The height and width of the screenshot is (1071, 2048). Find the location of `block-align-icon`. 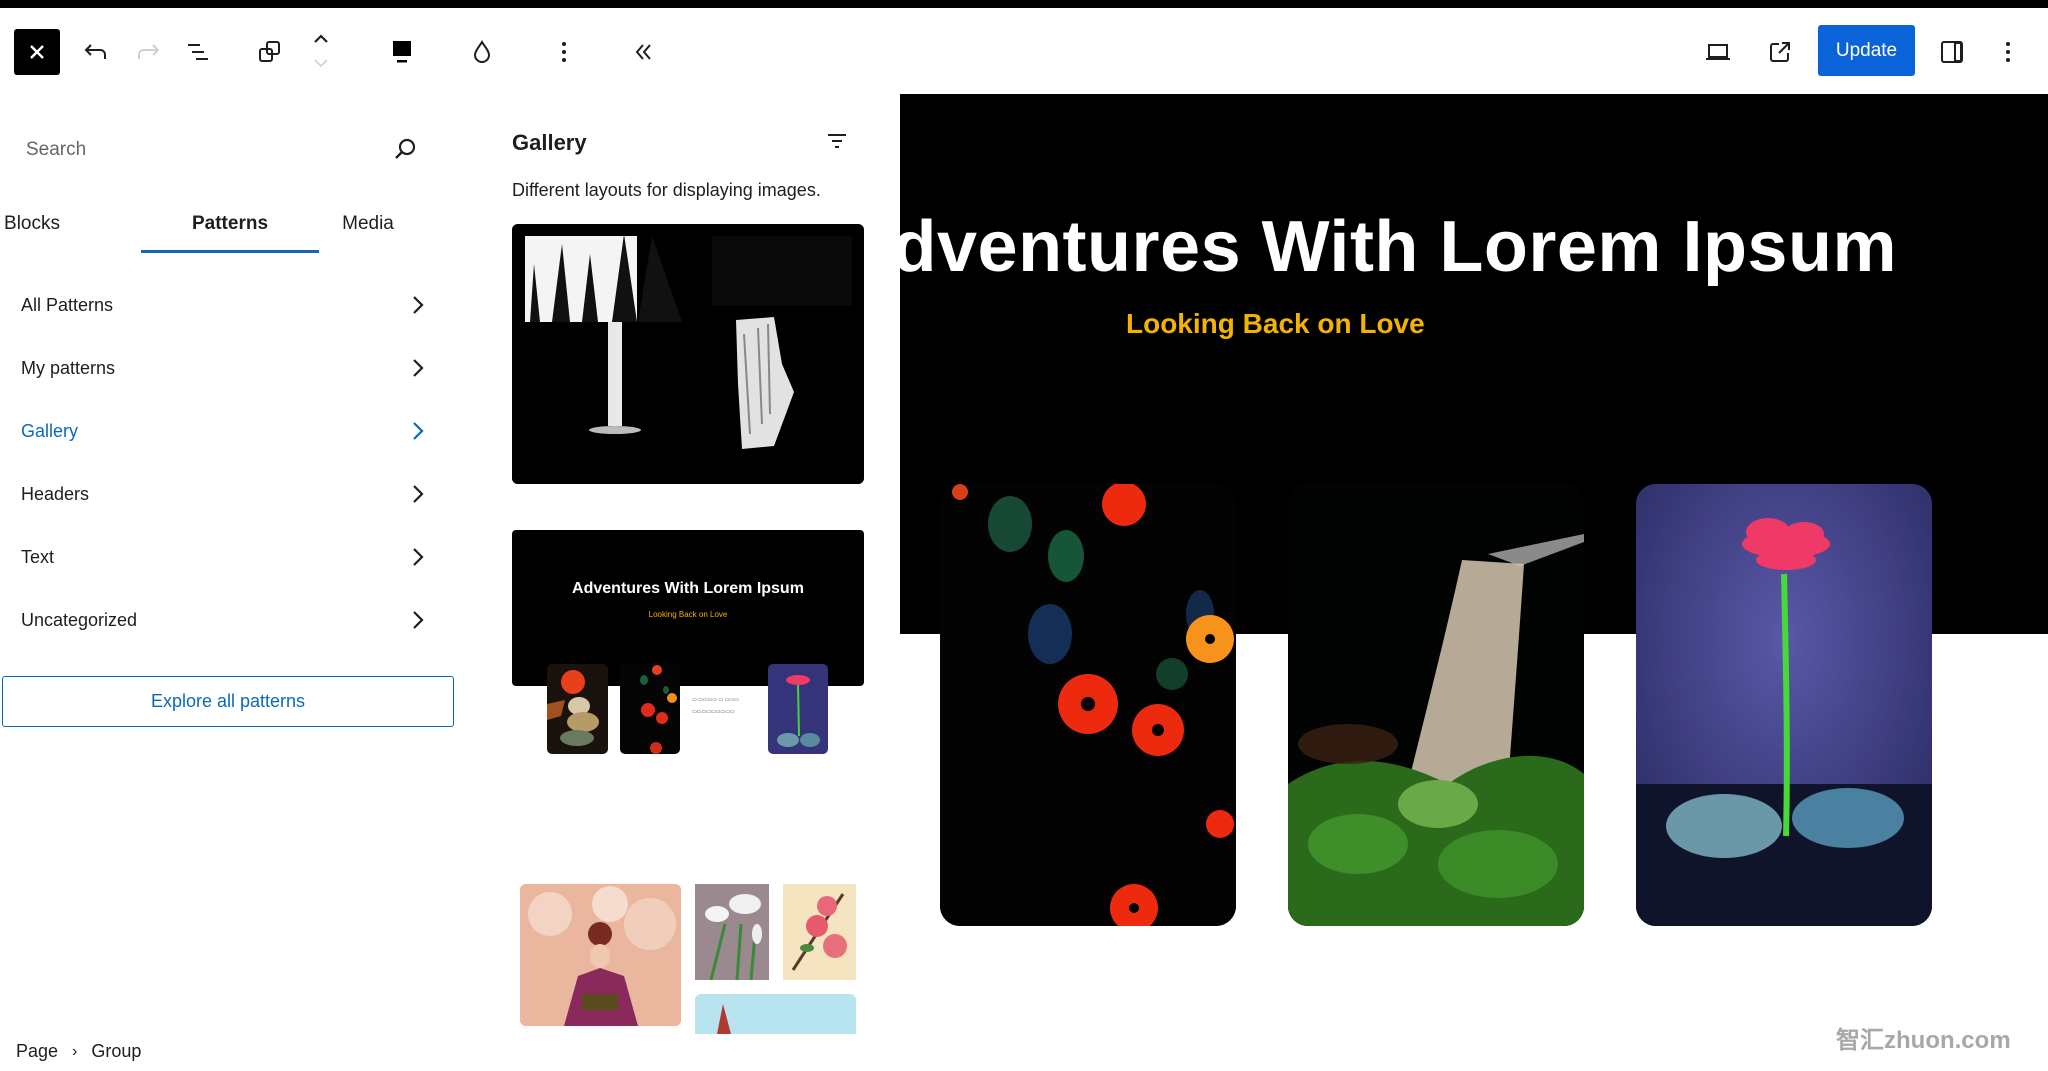

block-align-icon is located at coordinates (402, 52).